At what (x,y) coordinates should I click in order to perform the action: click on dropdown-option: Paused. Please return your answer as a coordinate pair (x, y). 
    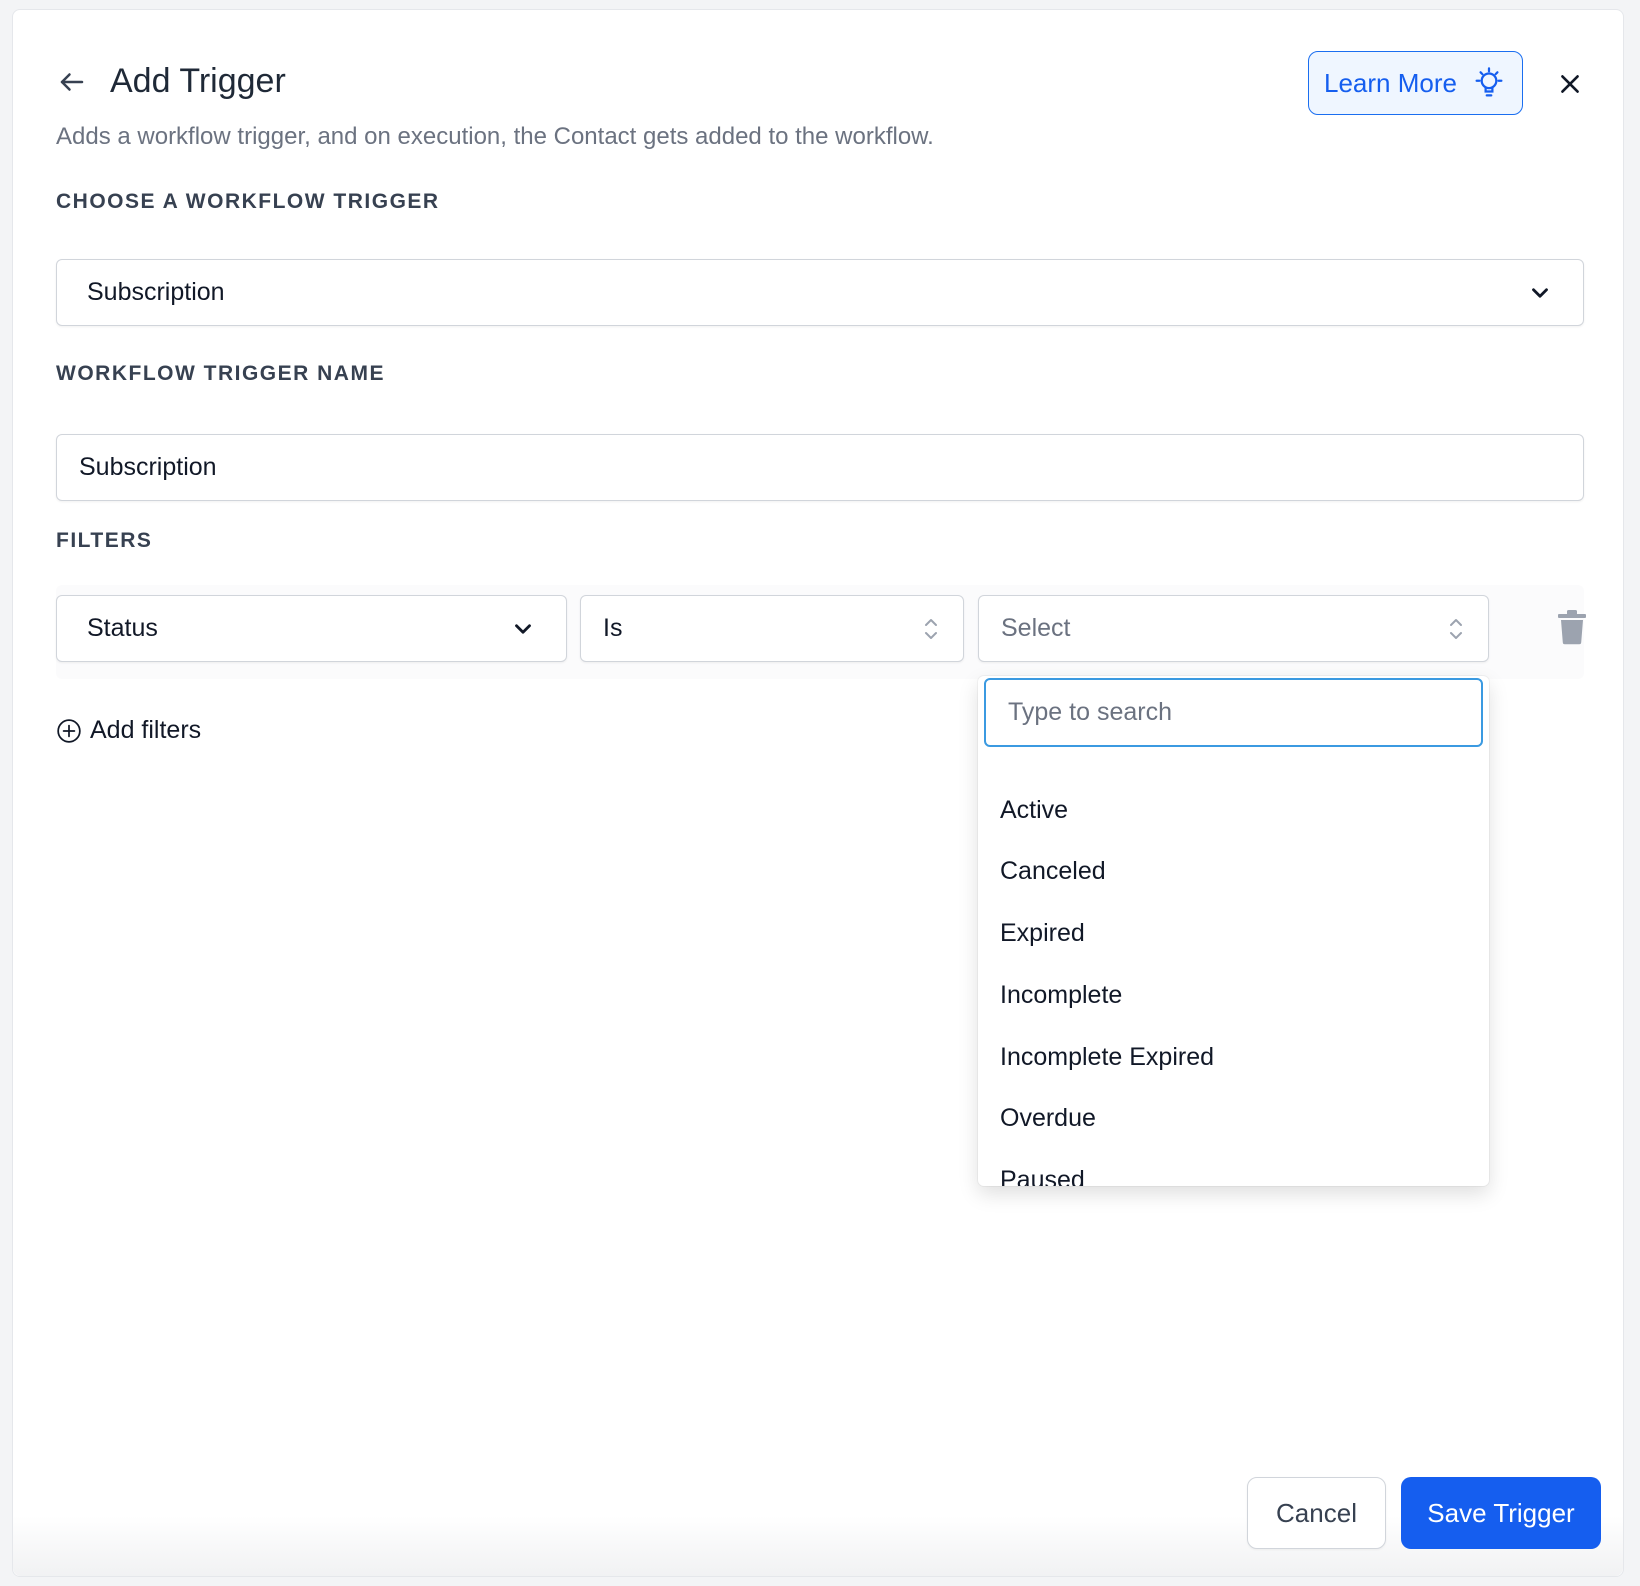
    Looking at the image, I should click on (1233, 1168).